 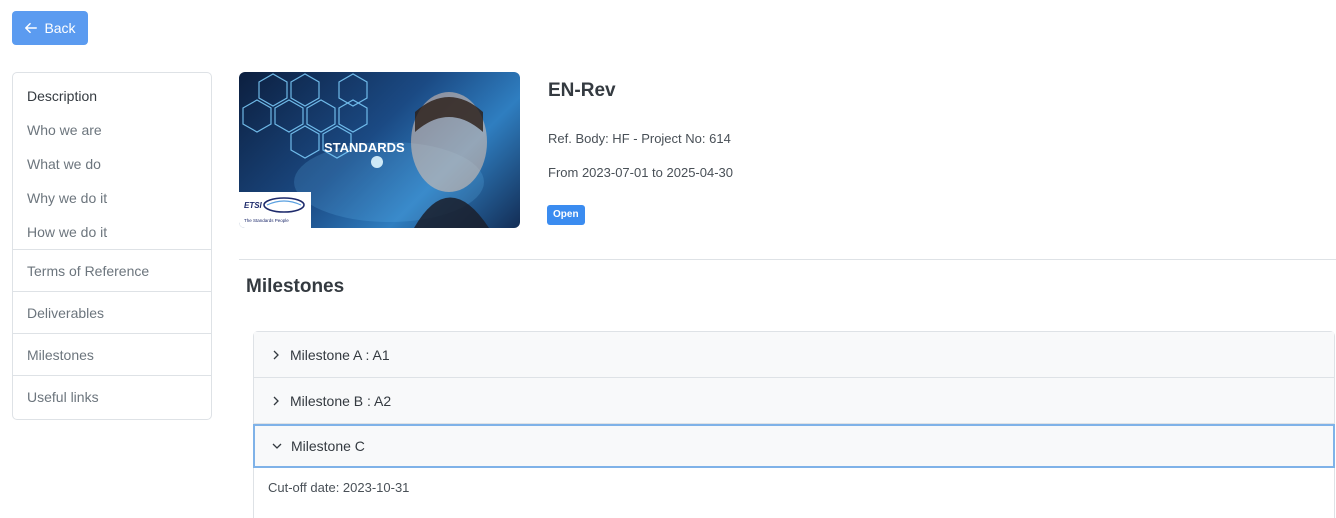 What do you see at coordinates (364, 147) in the screenshot?
I see `hero-banner-text: STANDARDS` at bounding box center [364, 147].